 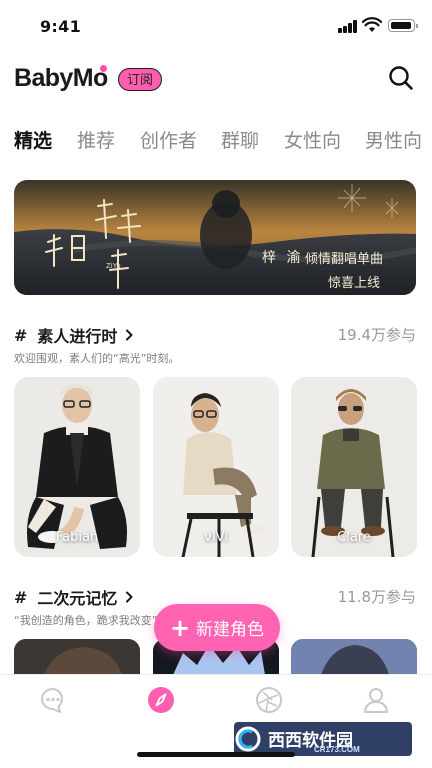 What do you see at coordinates (344, 259) in the screenshot?
I see `banner-line1: 倾情翻唱单曲` at bounding box center [344, 259].